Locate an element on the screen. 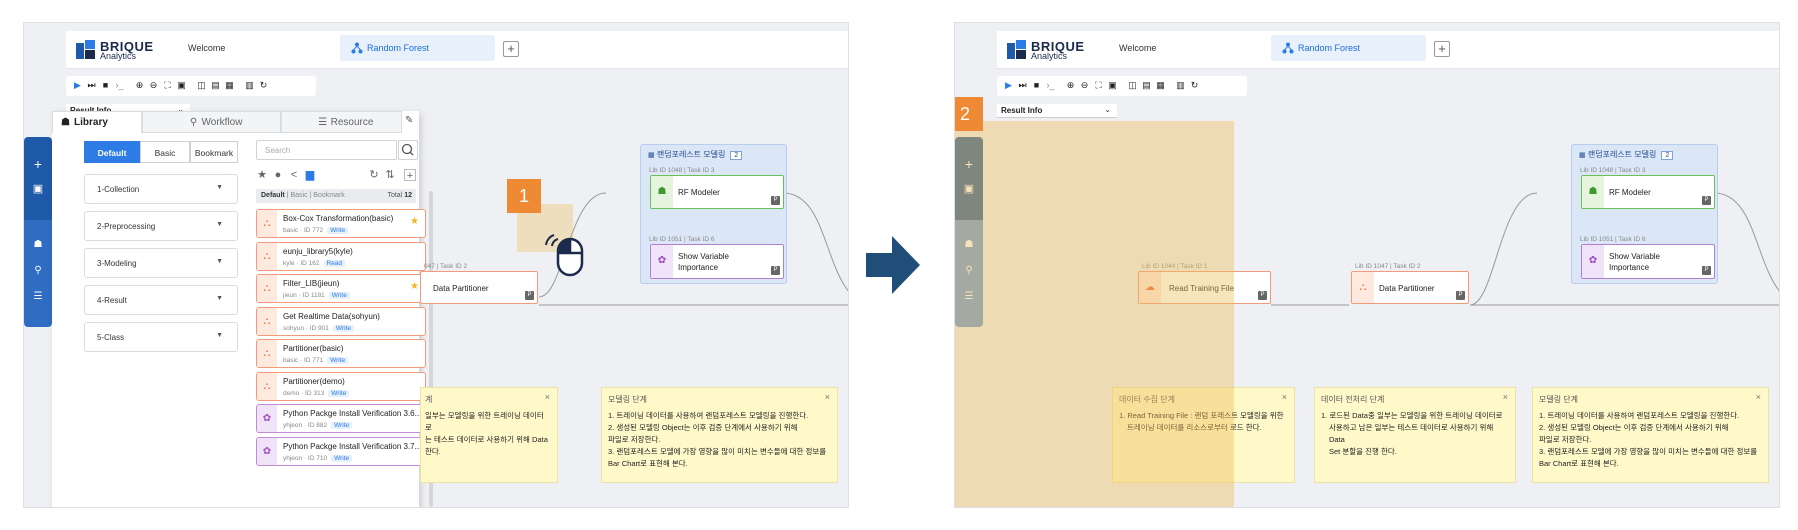 Image resolution: width=1798 pixels, height=530 pixels. library-item-icon-box: ✿ is located at coordinates (267, 418).